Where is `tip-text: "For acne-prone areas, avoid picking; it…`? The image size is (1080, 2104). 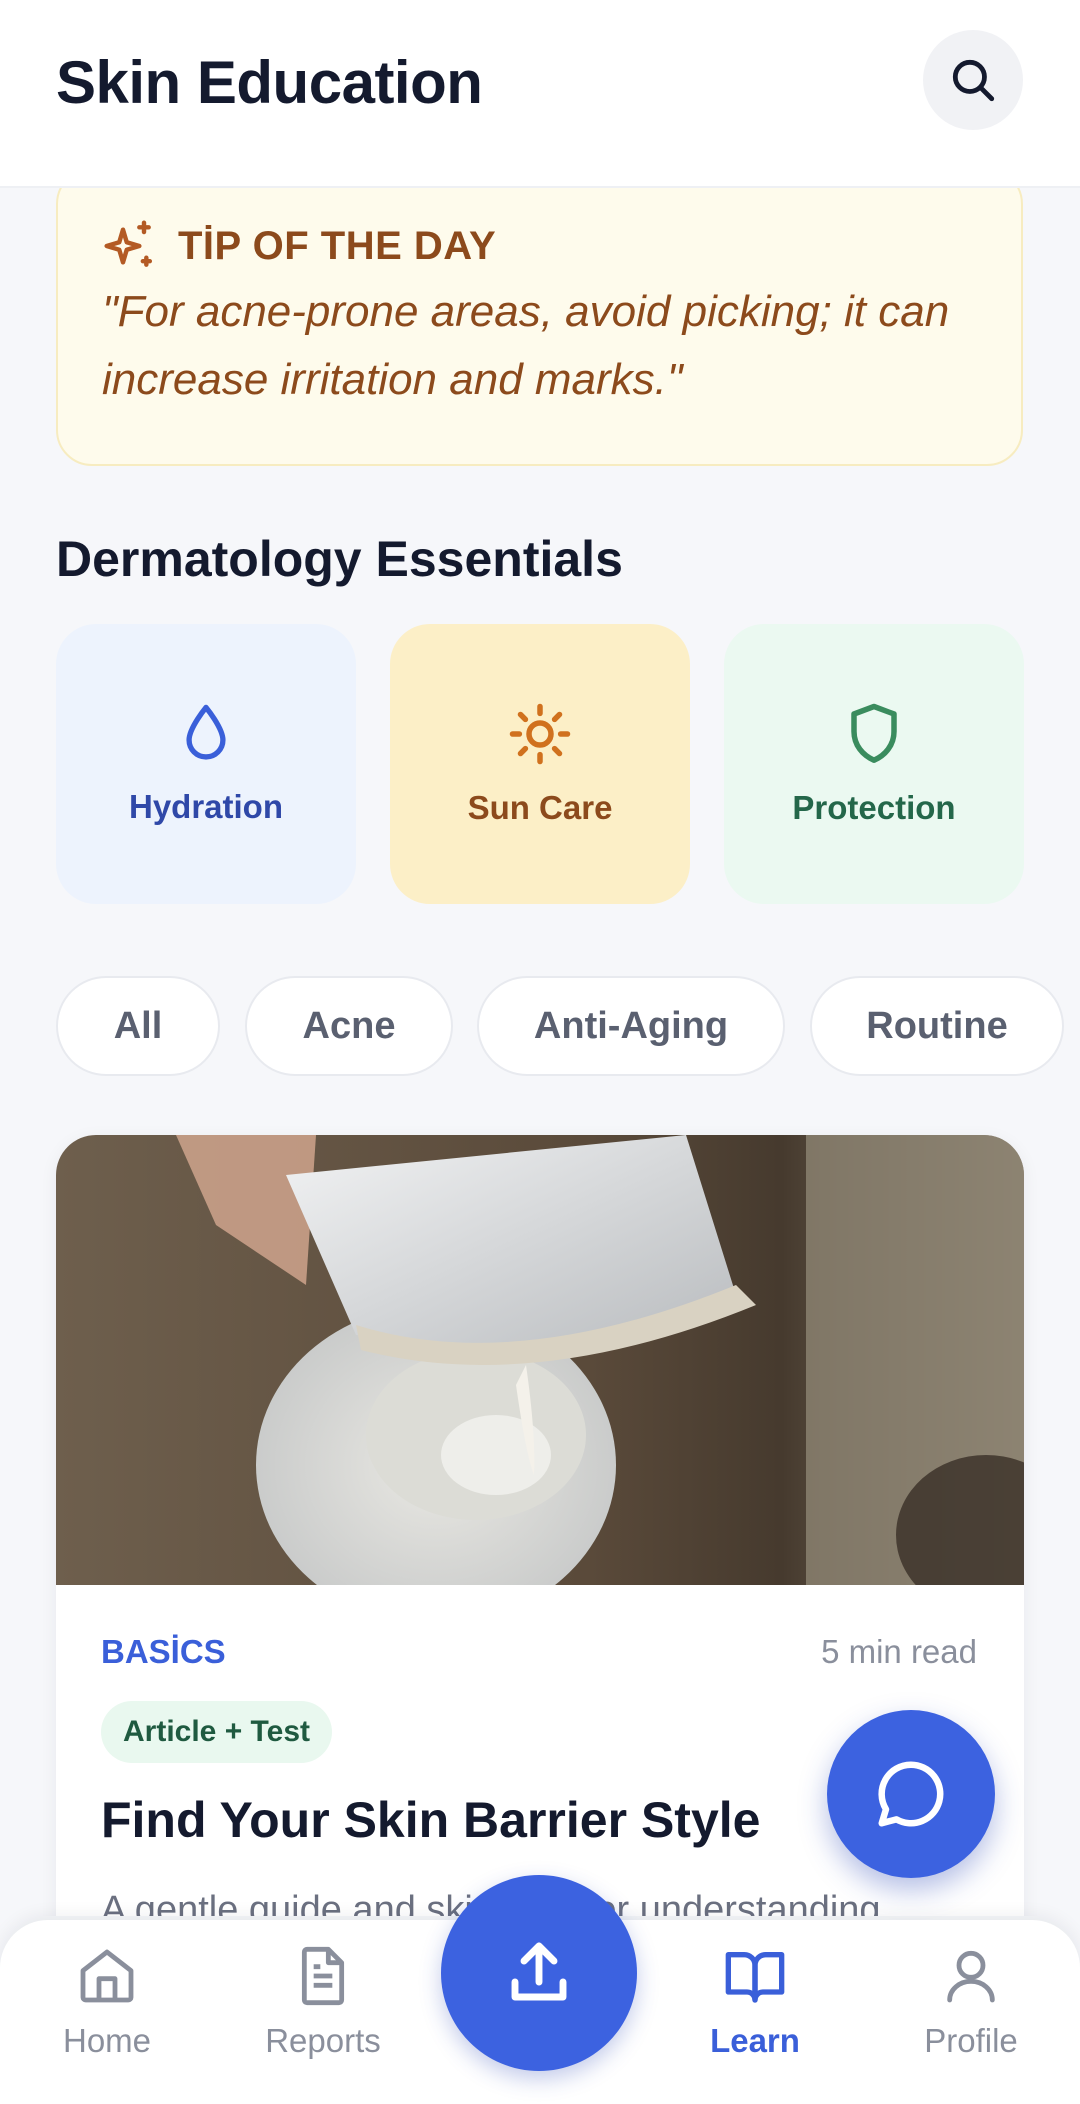 tip-text: "For acne-prone areas, avoid picking; it… is located at coordinates (526, 345).